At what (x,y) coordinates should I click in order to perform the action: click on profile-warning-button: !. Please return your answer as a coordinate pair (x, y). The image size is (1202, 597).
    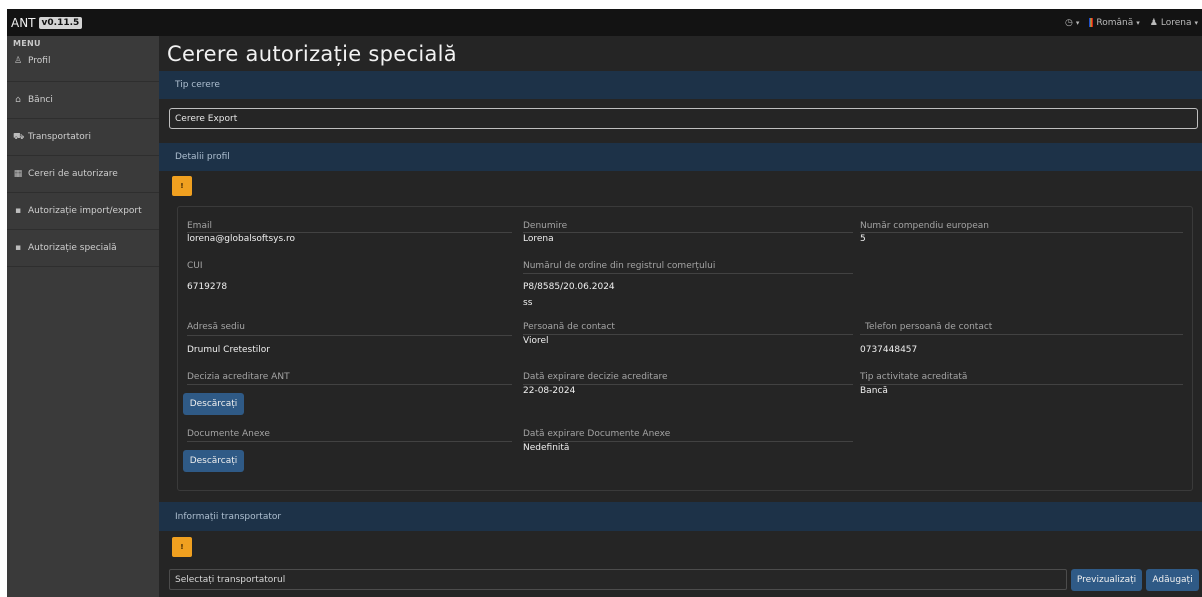
    Looking at the image, I should click on (182, 186).